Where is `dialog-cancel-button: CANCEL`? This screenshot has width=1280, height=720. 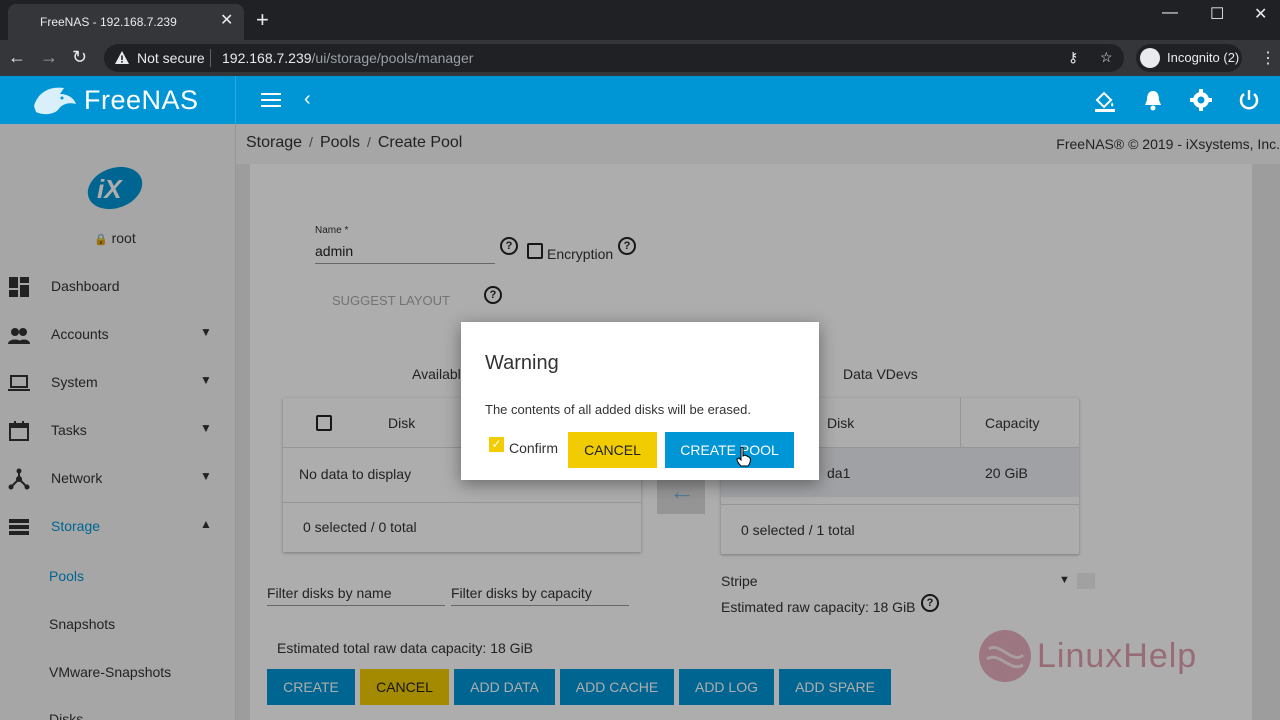 dialog-cancel-button: CANCEL is located at coordinates (612, 450).